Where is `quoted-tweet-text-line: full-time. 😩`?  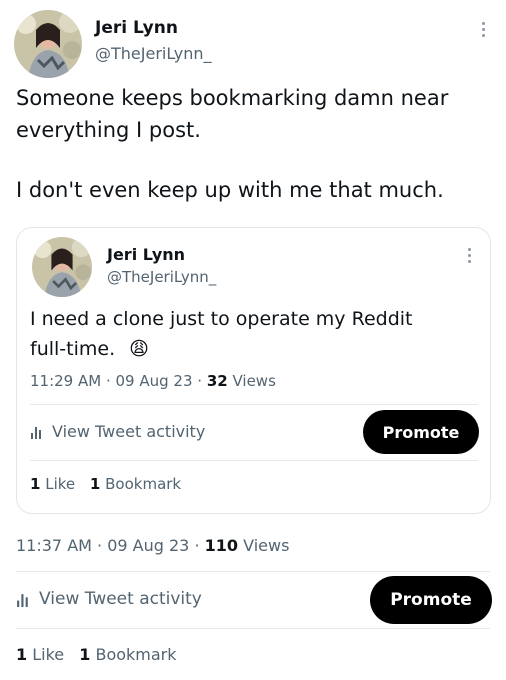 quoted-tweet-text-line: full-time. 😩 is located at coordinates (89, 349).